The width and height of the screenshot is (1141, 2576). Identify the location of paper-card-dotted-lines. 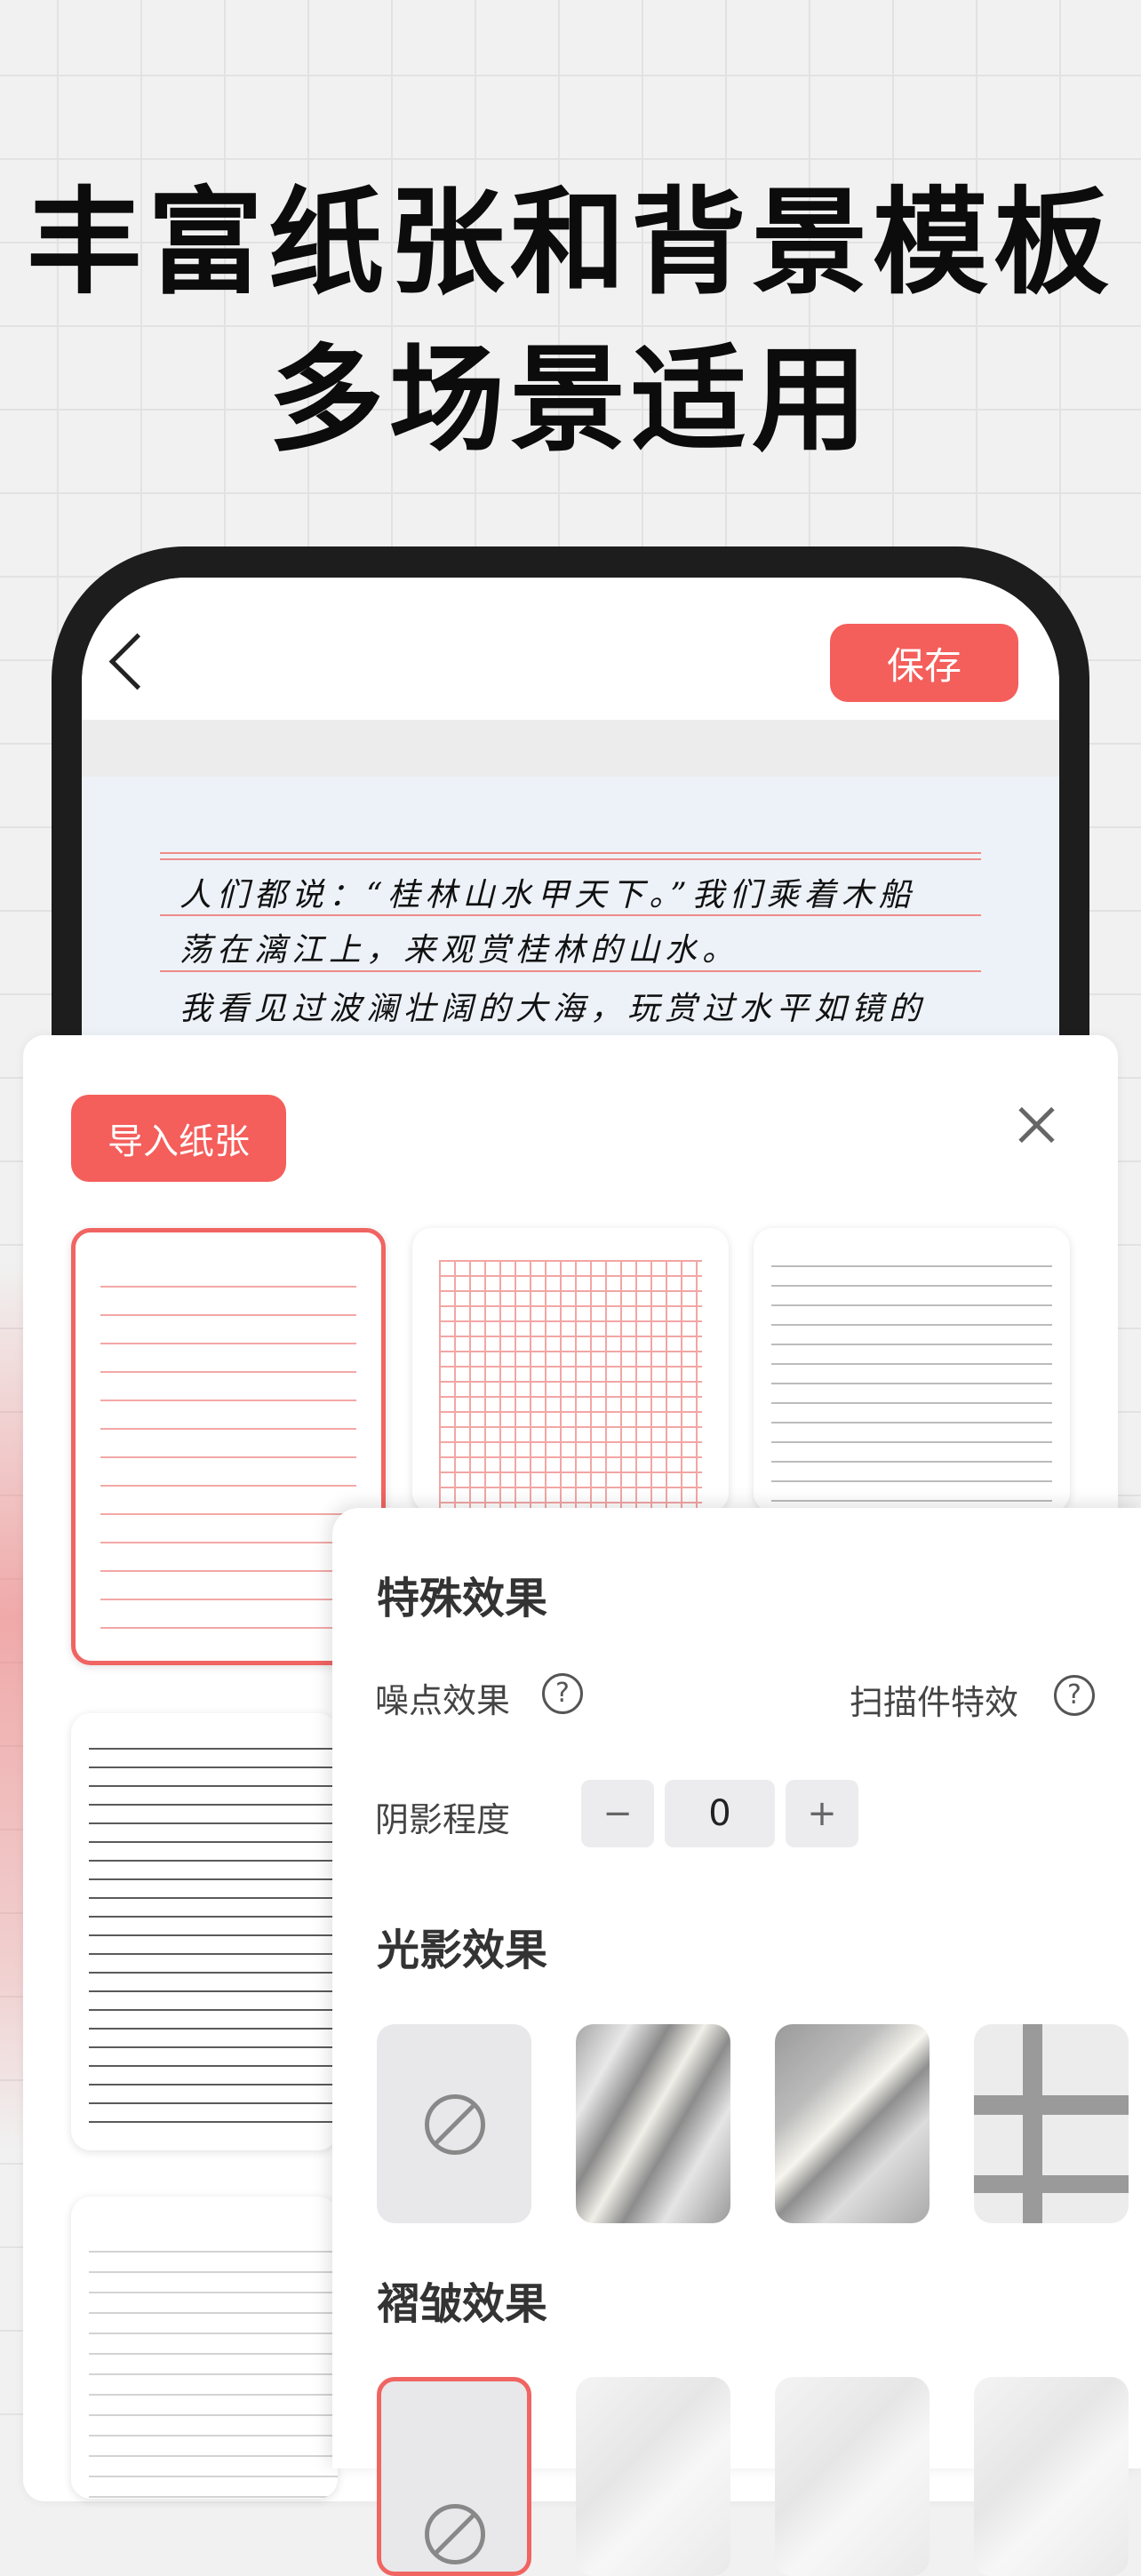
(912, 1370).